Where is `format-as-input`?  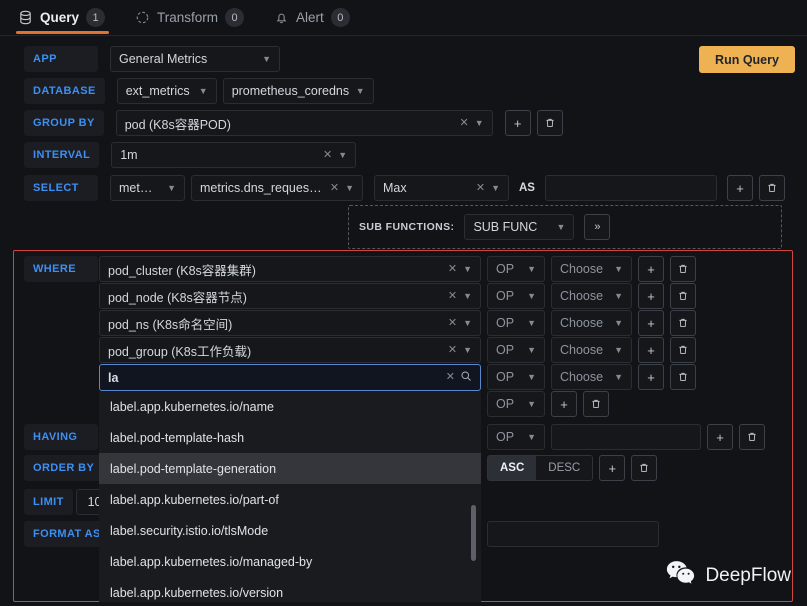
format-as-input is located at coordinates (573, 534).